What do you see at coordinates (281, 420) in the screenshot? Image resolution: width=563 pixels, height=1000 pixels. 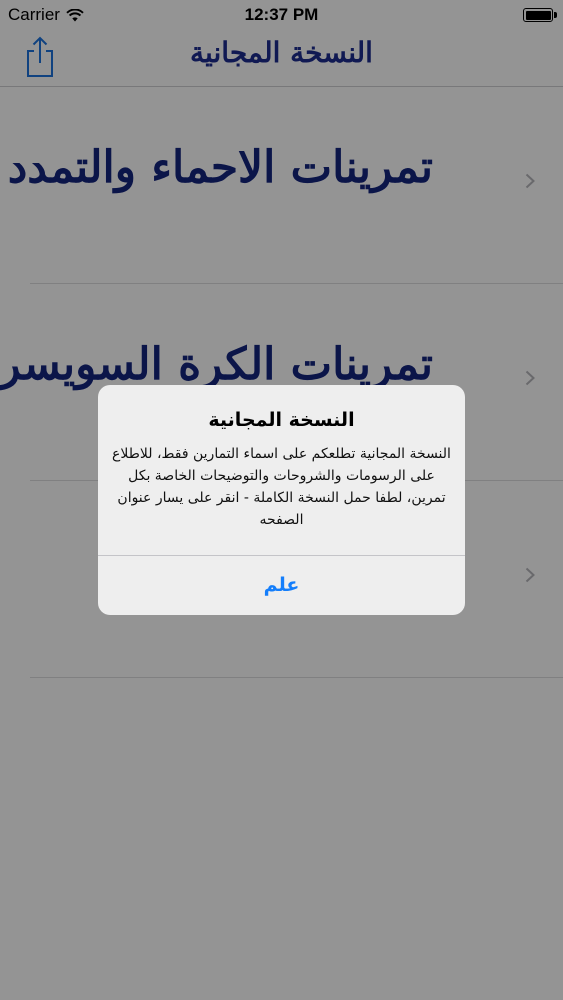 I see `alert-title: النسخة المجانية` at bounding box center [281, 420].